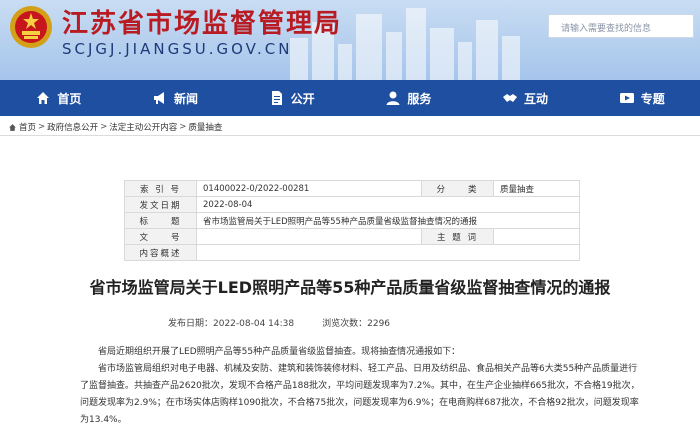  I want to click on meta-value: 2022-08-04, so click(388, 204).